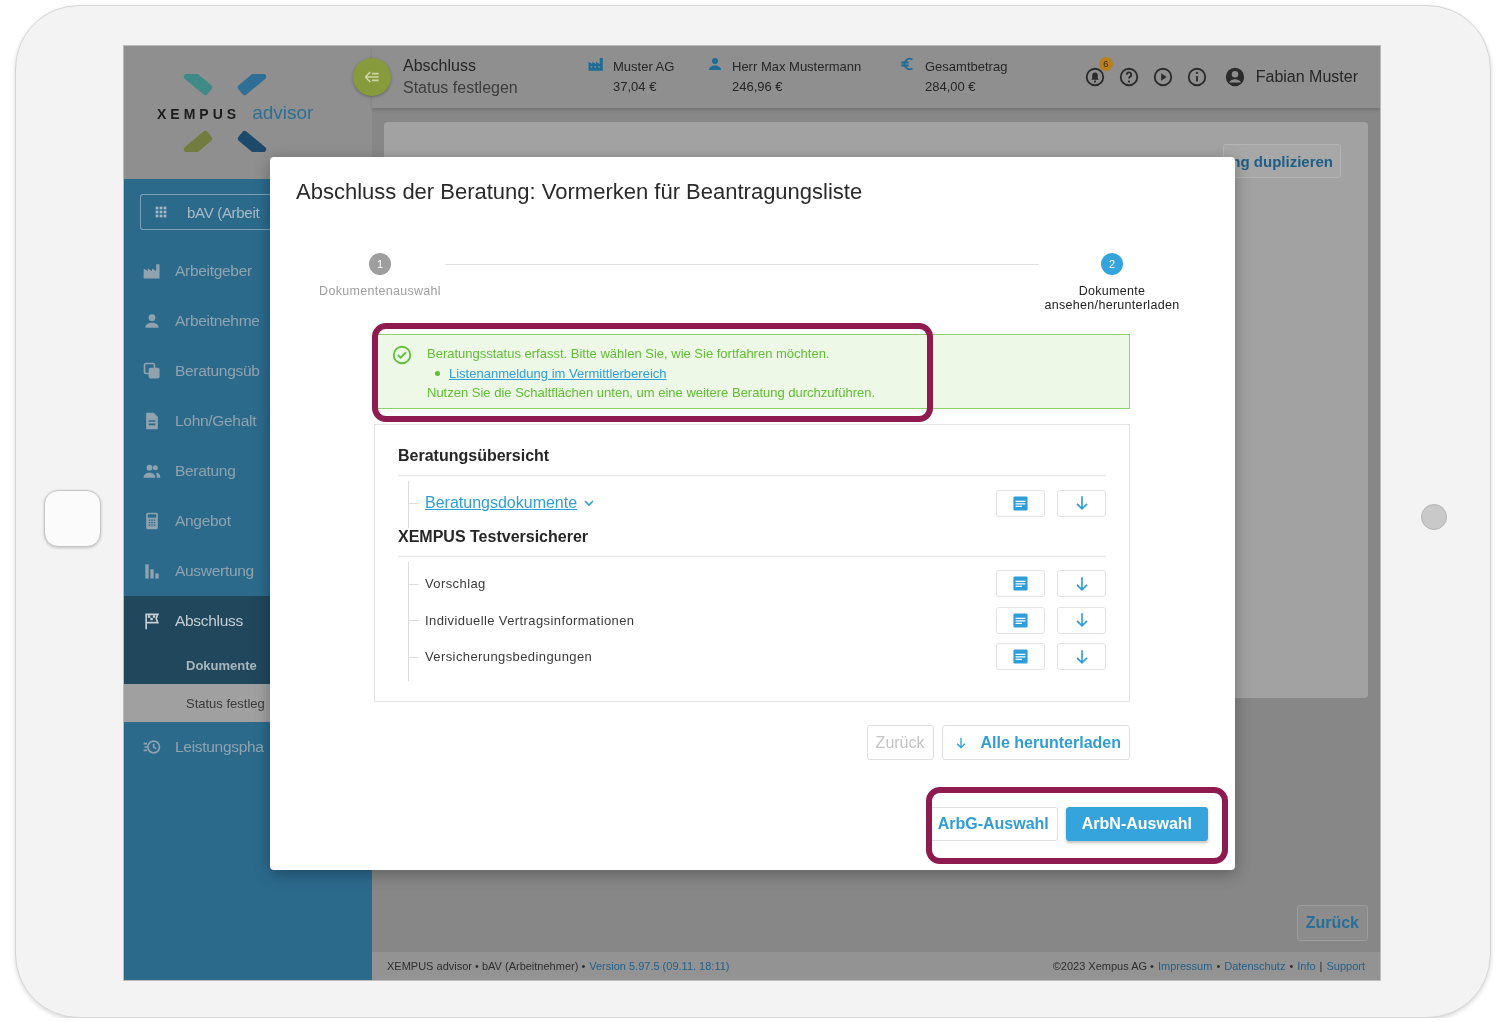 Image resolution: width=1499 pixels, height=1022 pixels. I want to click on play-icon, so click(1162, 77).